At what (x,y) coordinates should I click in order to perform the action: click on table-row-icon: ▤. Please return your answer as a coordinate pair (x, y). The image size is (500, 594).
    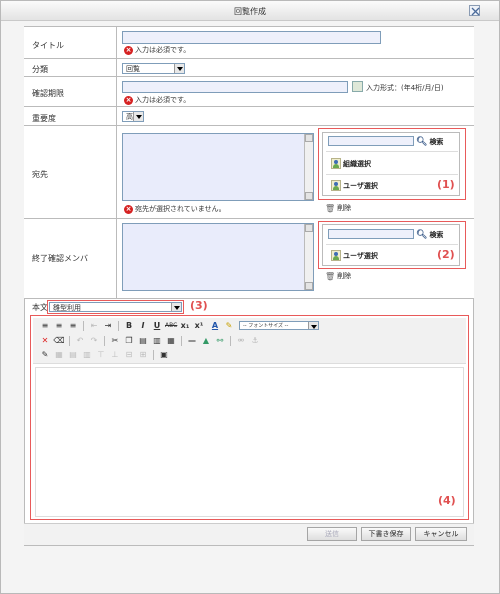
    Looking at the image, I should click on (73, 355).